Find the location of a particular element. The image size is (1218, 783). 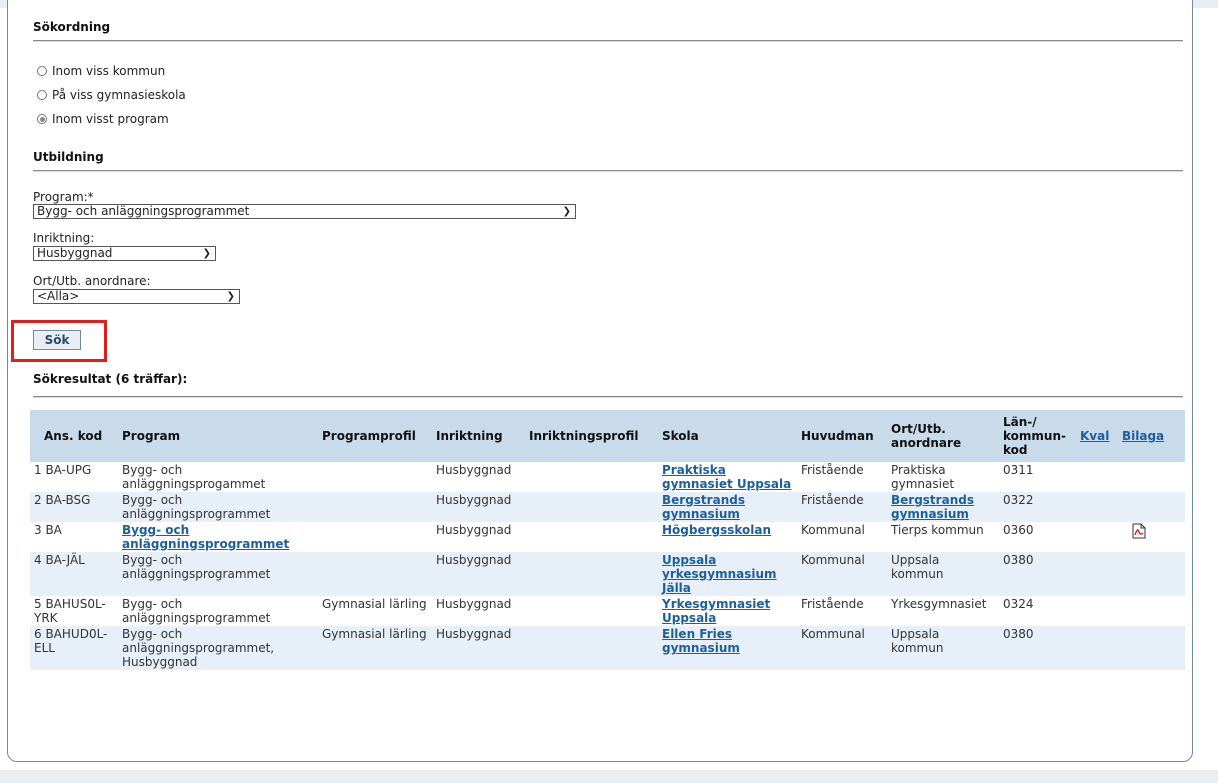

cell-skola: Ellen Fries gymnasium is located at coordinates (727, 648).